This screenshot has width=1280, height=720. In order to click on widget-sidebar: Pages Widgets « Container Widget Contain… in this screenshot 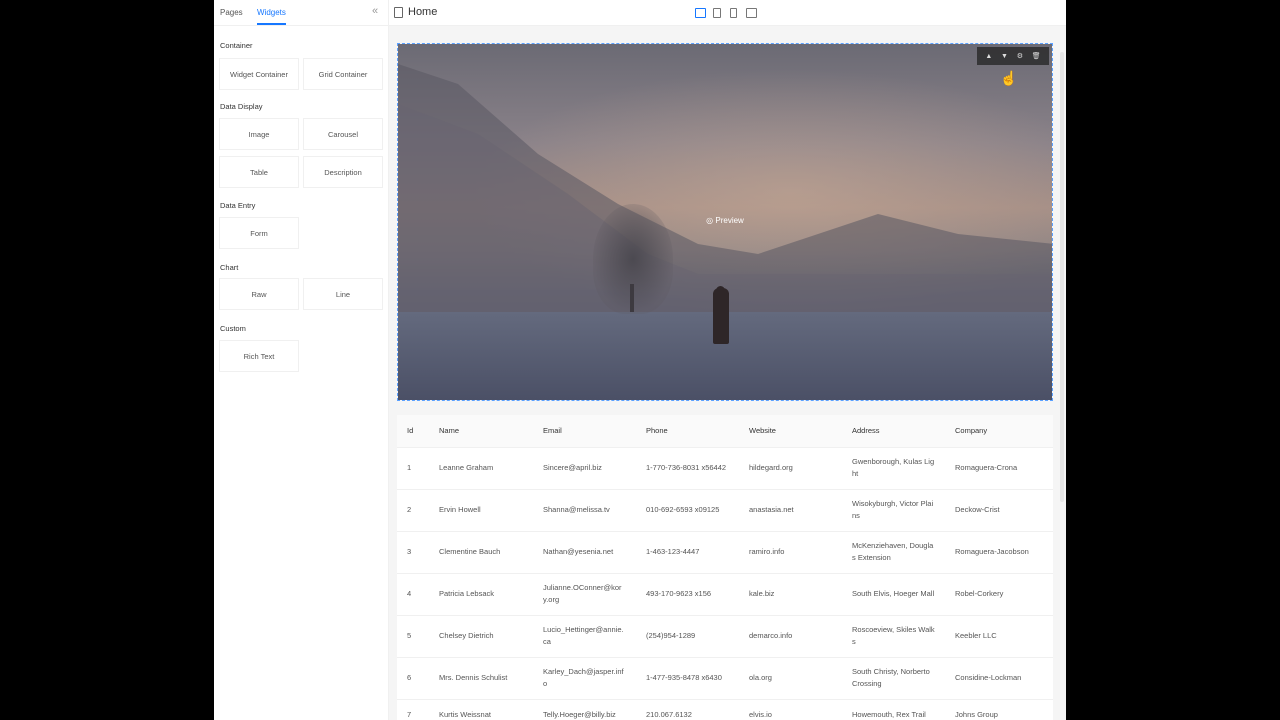, I will do `click(301, 360)`.